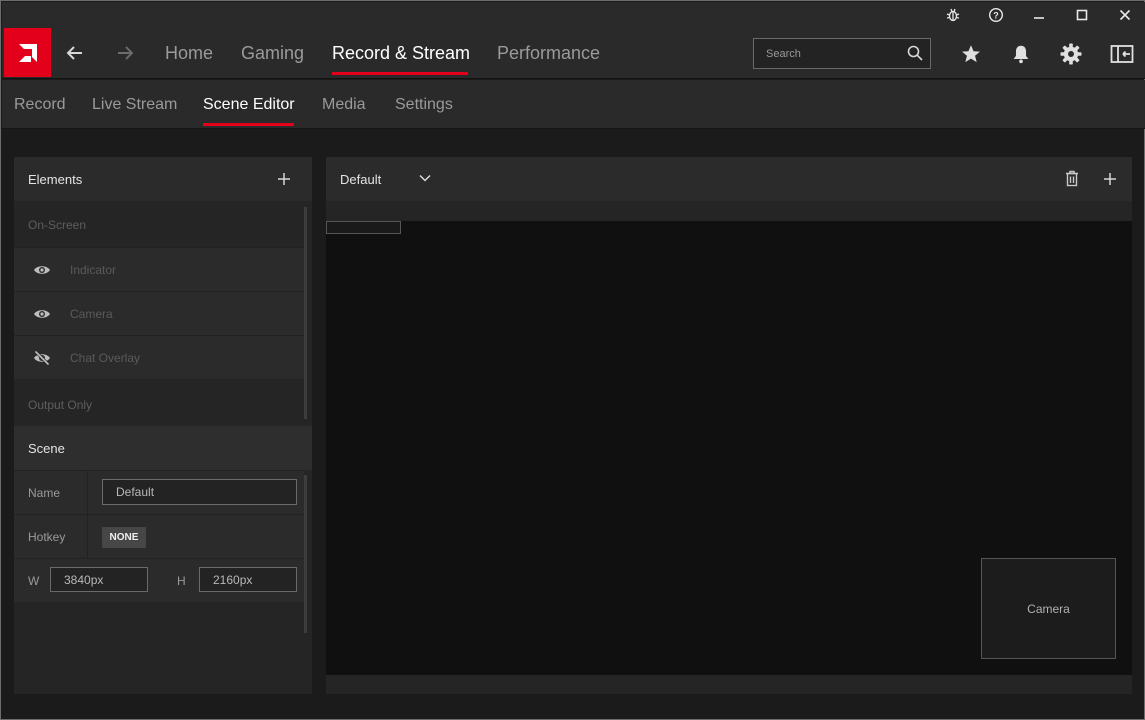 The height and width of the screenshot is (720, 1145). What do you see at coordinates (27, 52) in the screenshot?
I see `amd-logo` at bounding box center [27, 52].